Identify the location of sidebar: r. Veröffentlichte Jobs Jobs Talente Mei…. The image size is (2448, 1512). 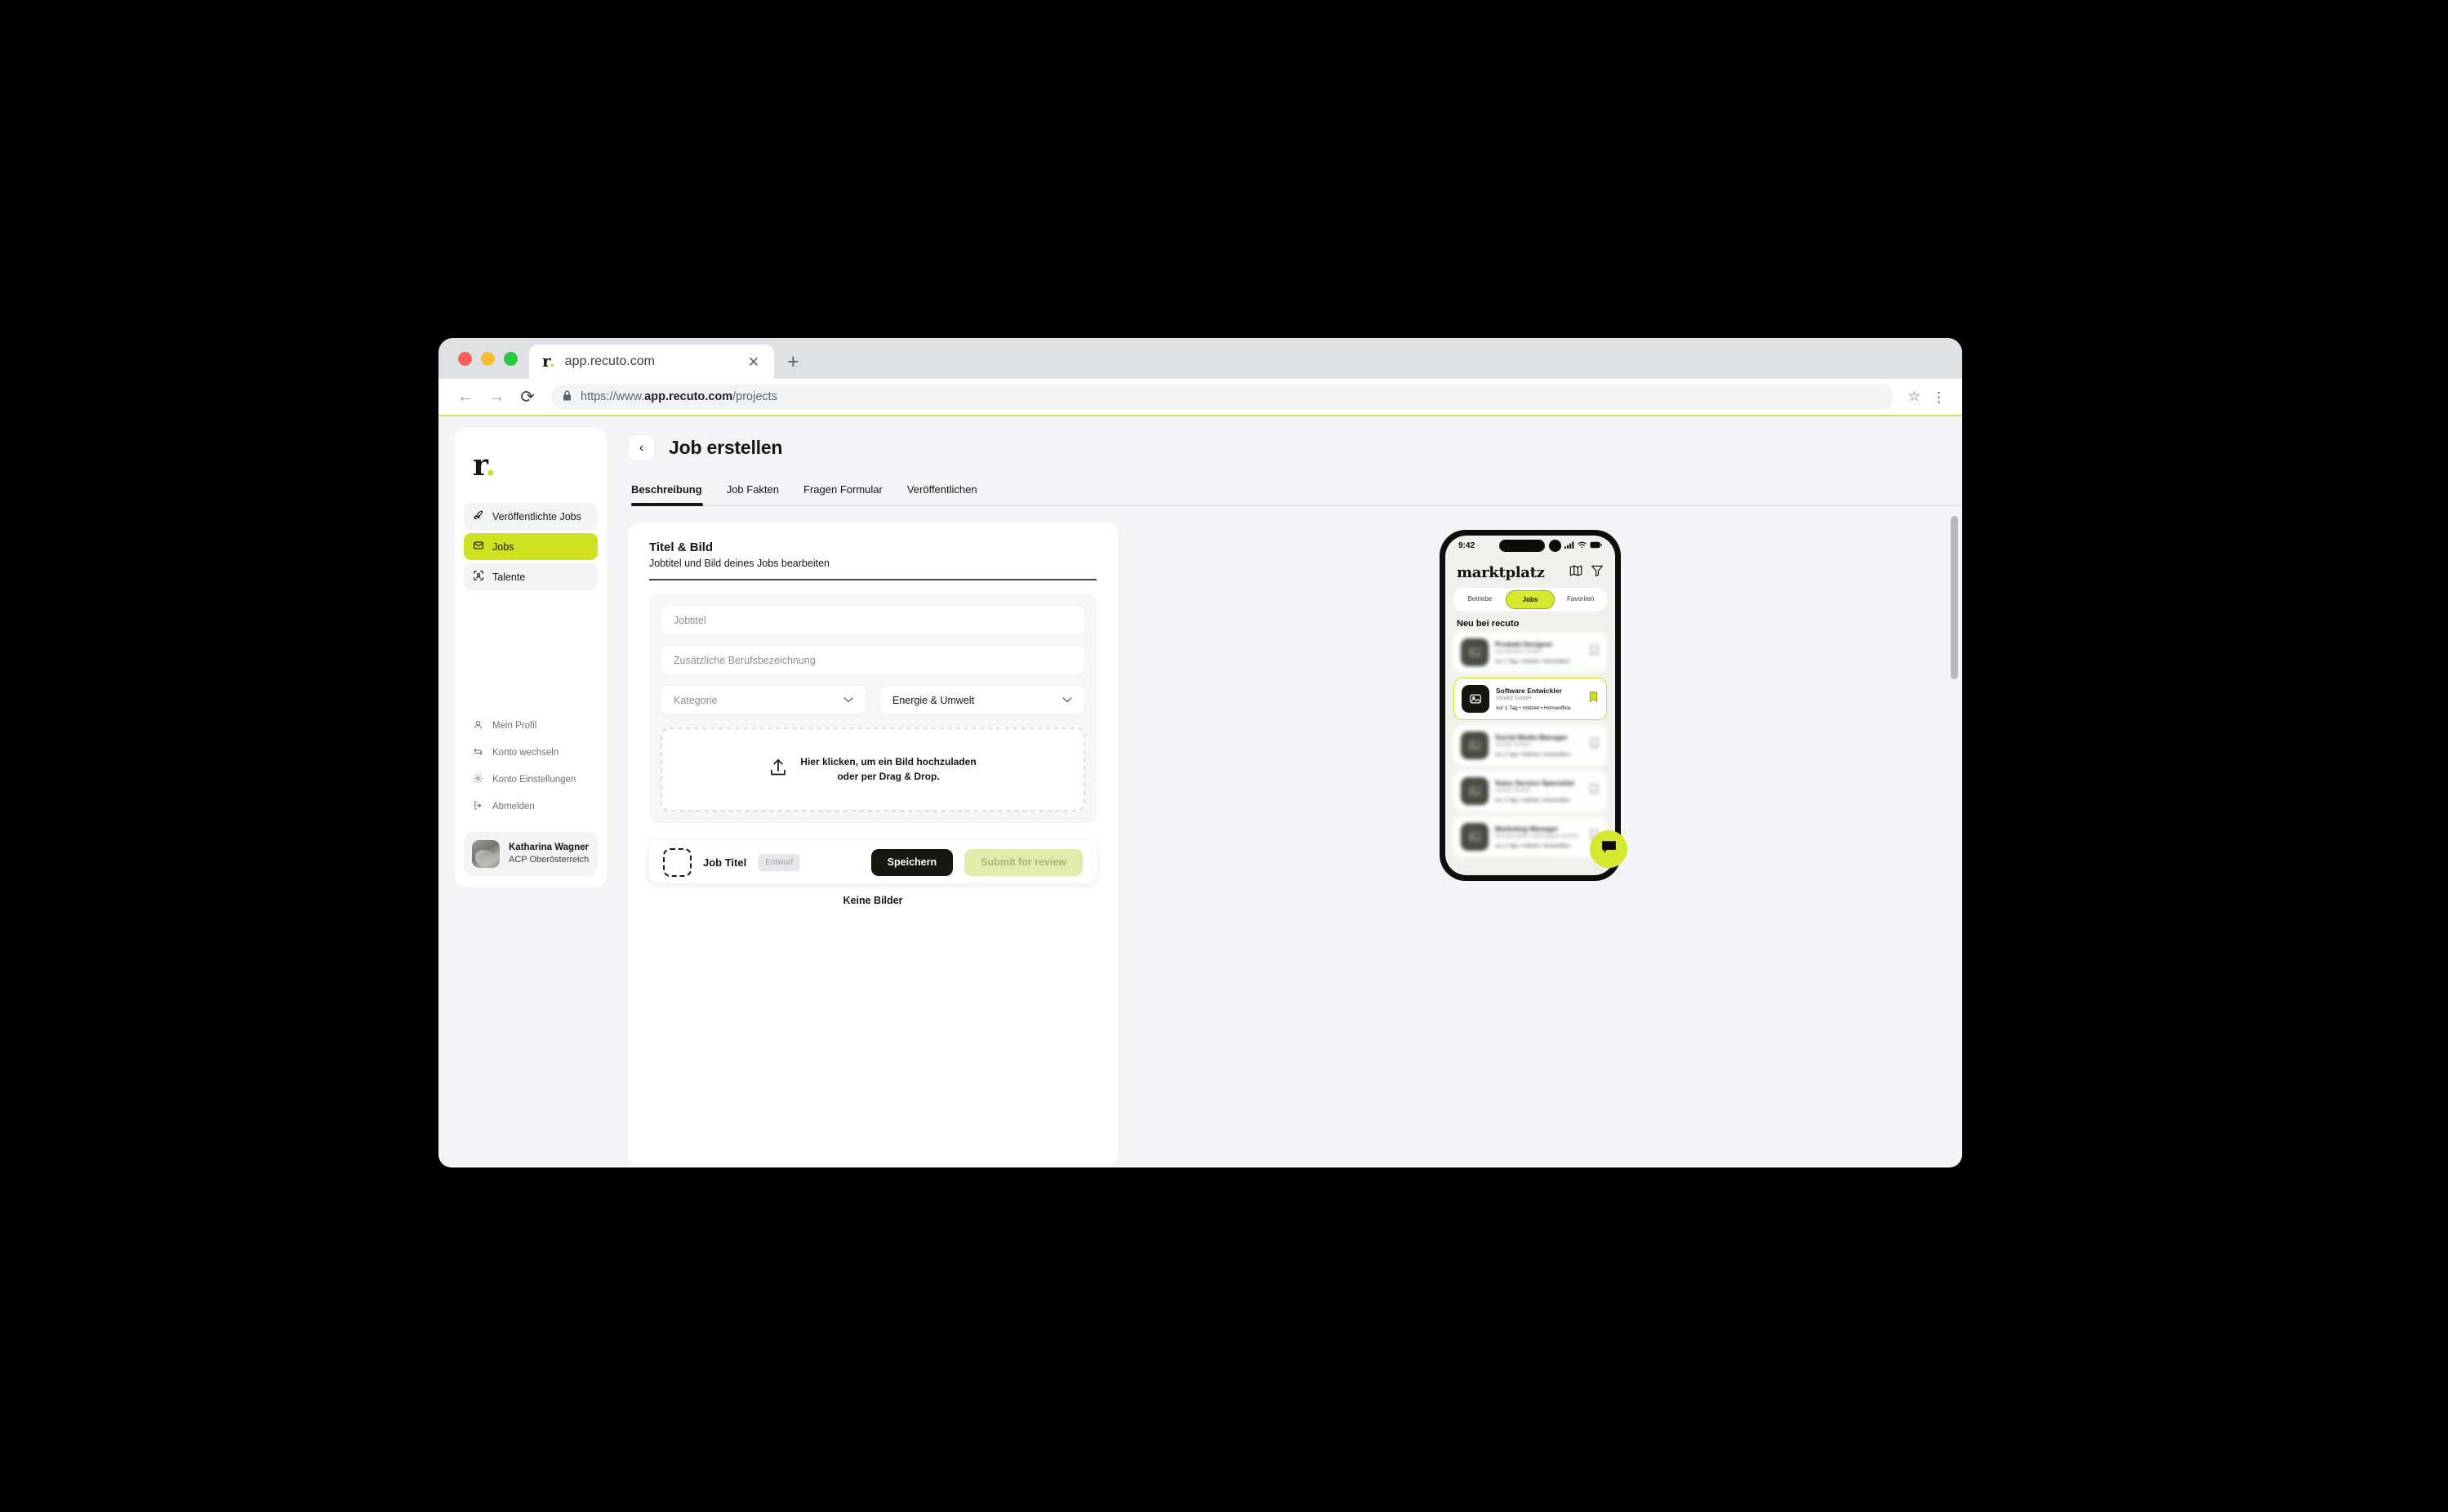
(531, 657).